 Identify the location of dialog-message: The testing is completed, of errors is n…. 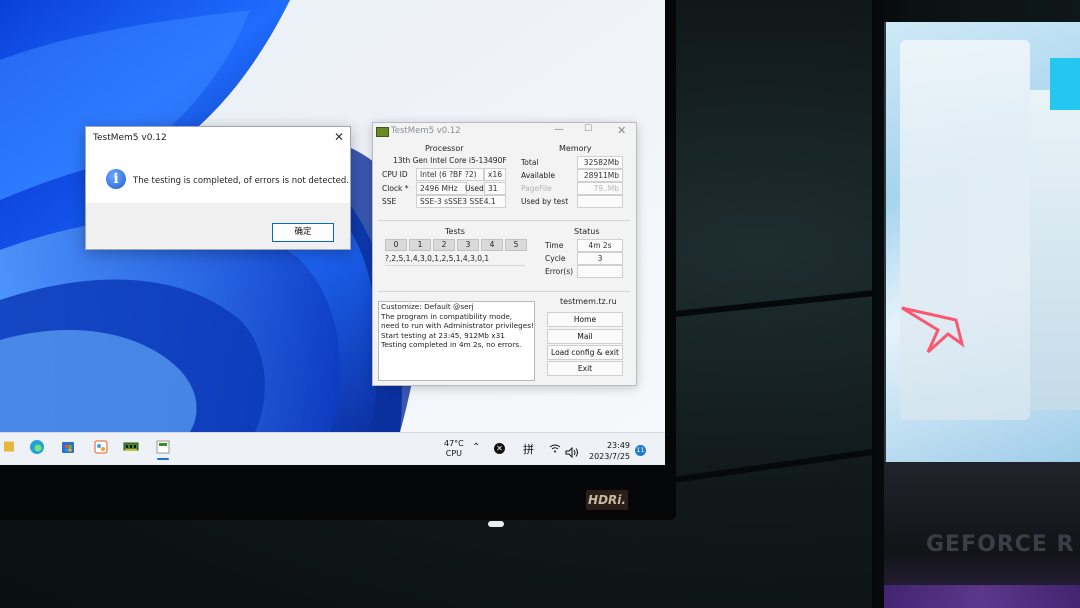
(241, 181).